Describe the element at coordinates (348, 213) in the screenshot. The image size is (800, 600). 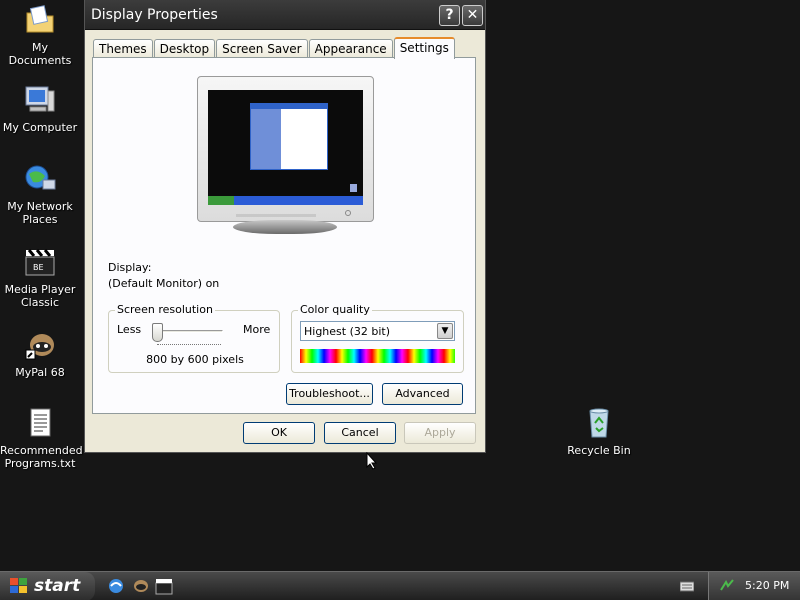
I see `power-led-icon` at that location.